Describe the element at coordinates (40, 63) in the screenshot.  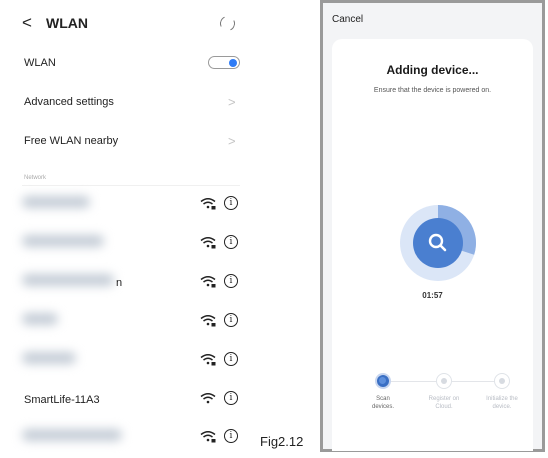
I see `wlan-toggle-label: WLAN` at that location.